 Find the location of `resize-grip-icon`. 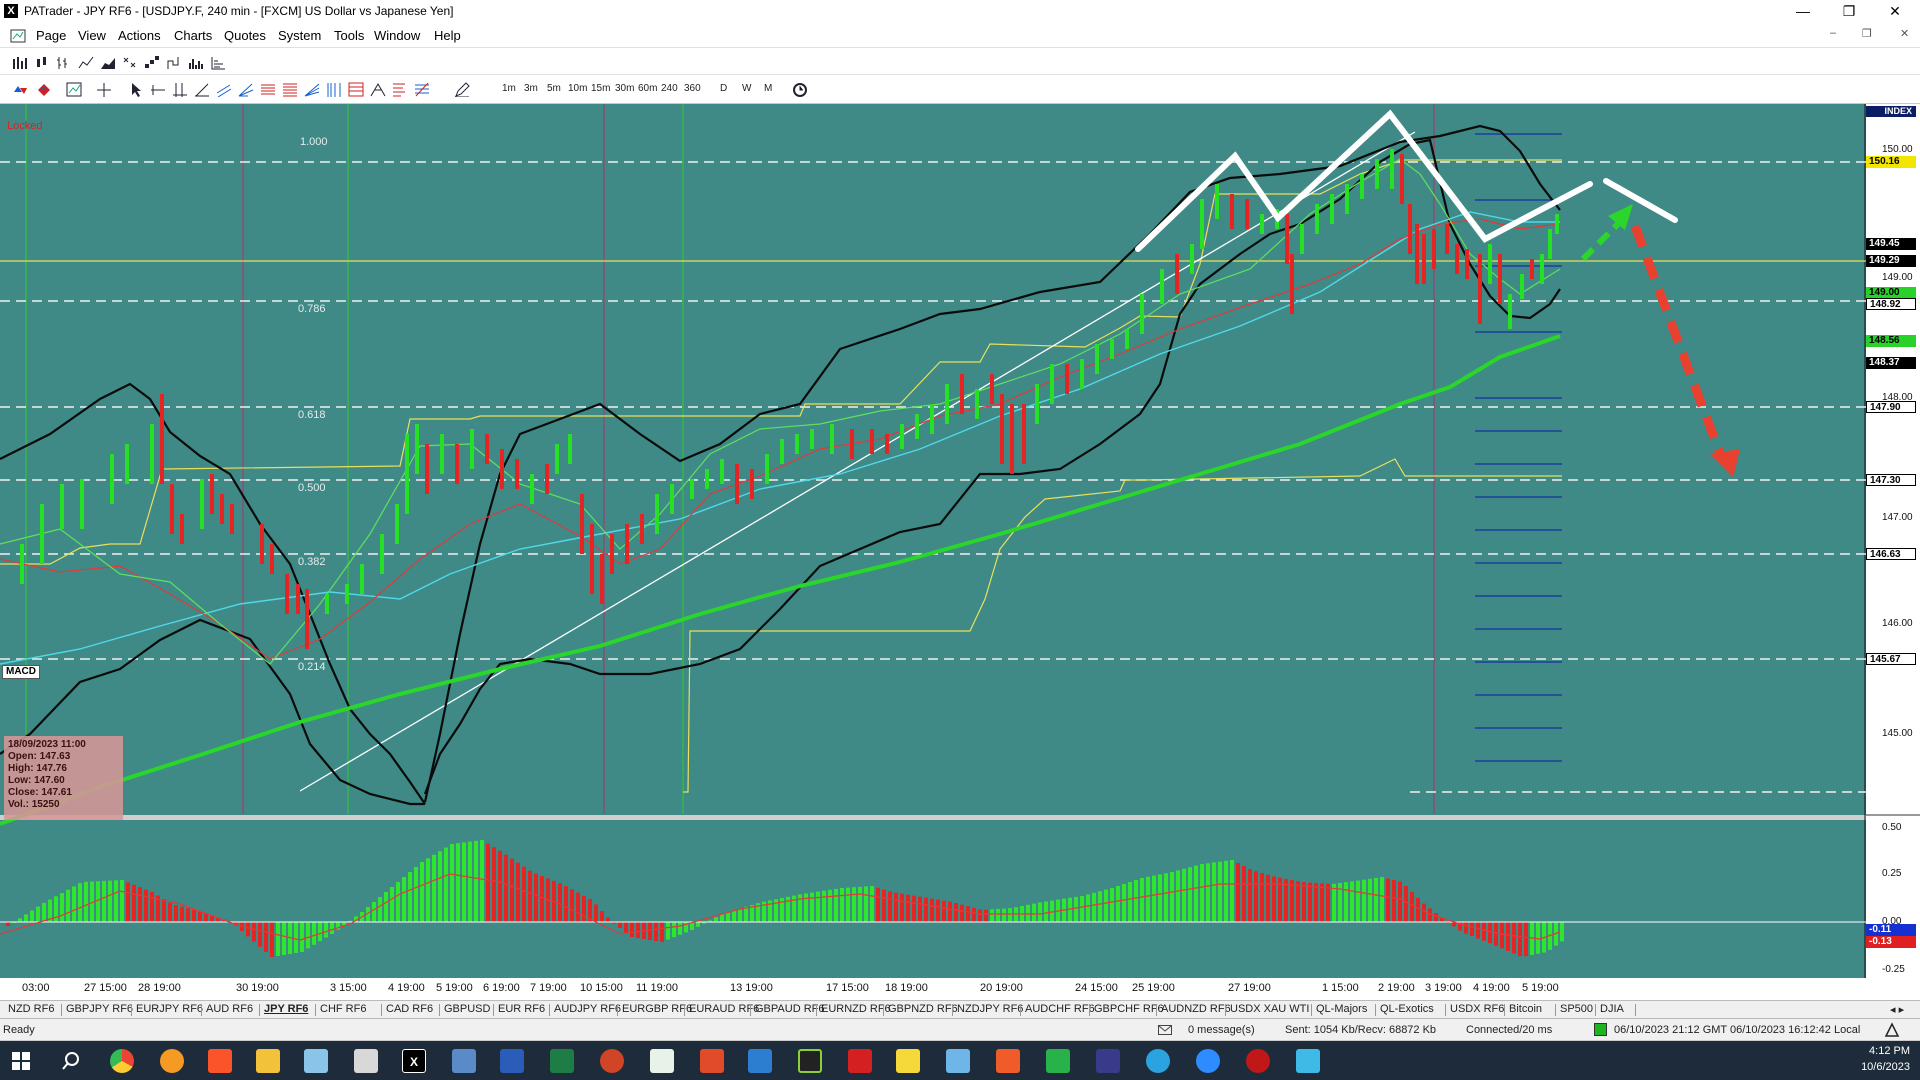

resize-grip-icon is located at coordinates (1892, 1029).